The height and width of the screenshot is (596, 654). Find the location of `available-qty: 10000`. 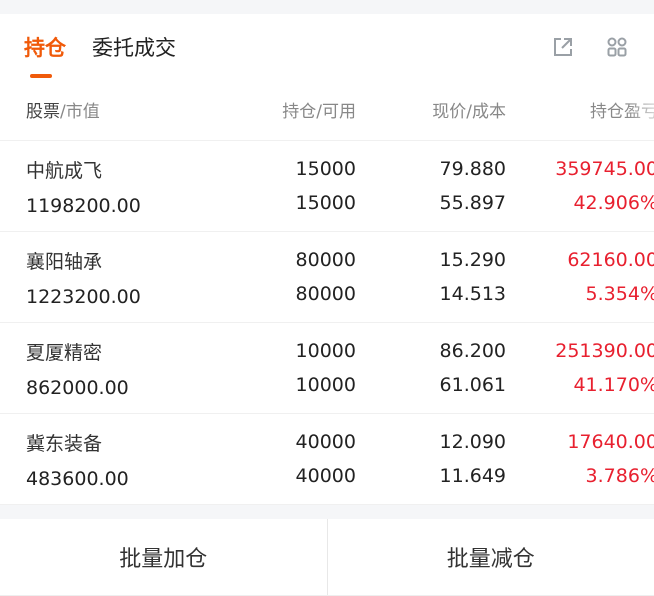

available-qty: 10000 is located at coordinates (326, 385).